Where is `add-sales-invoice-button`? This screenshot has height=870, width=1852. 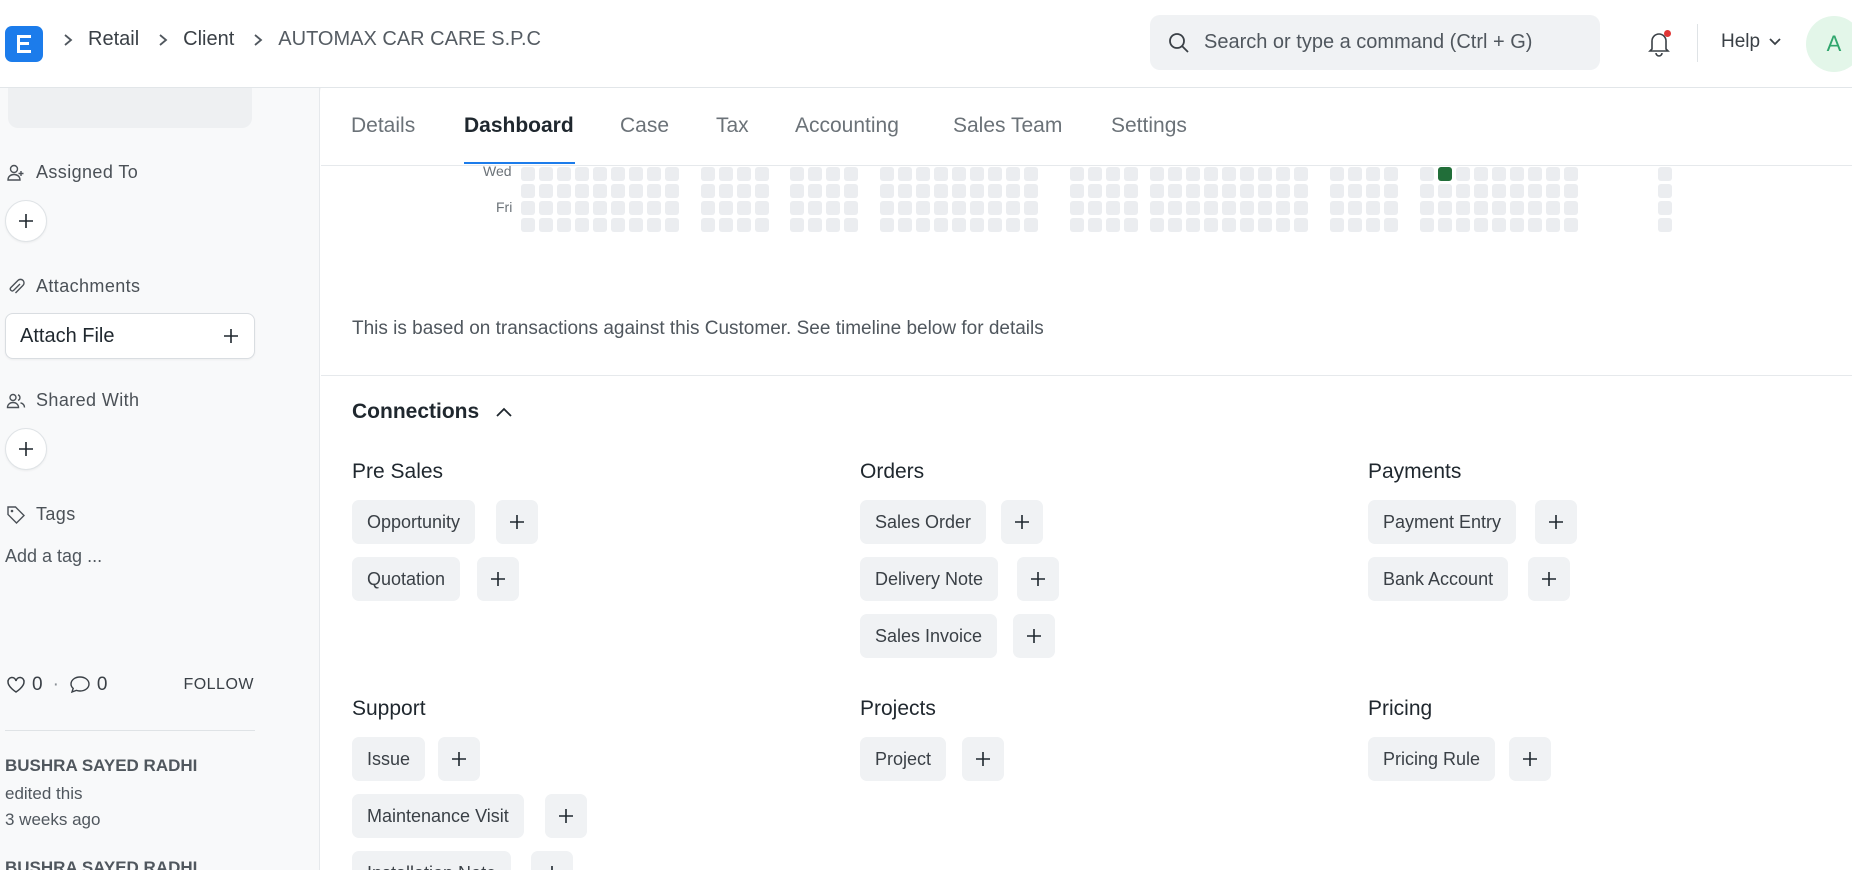
add-sales-invoice-button is located at coordinates (1034, 636).